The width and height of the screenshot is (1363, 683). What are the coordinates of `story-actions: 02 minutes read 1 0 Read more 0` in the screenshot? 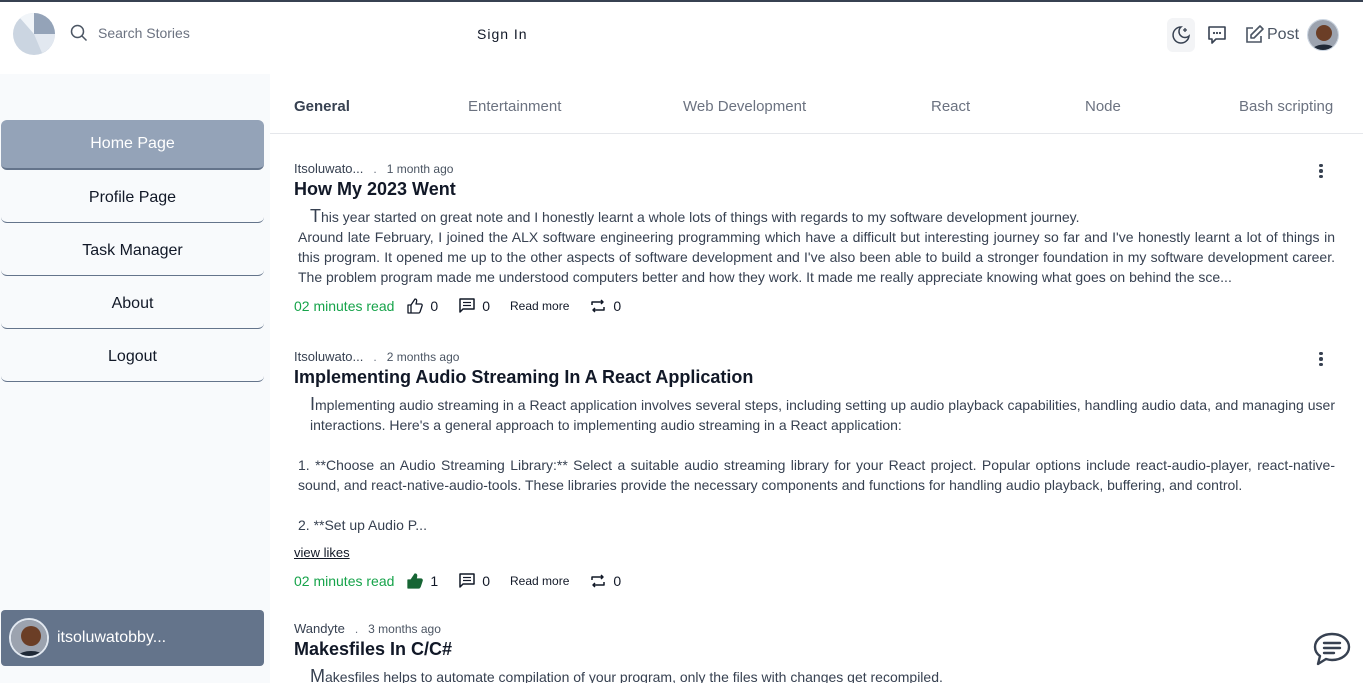 It's located at (816, 581).